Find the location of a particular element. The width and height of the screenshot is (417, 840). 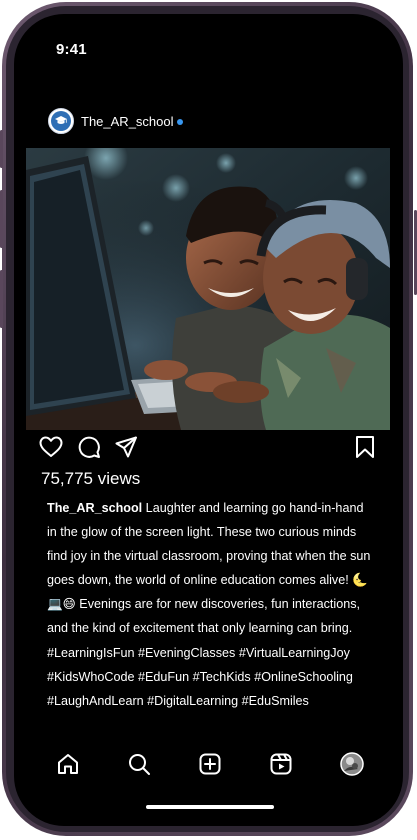

view-count: 75,775 views is located at coordinates (91, 478).